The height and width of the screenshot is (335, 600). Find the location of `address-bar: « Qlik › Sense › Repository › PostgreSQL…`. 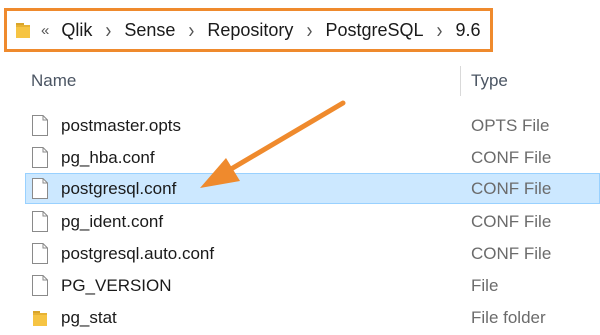

address-bar: « Qlik › Sense › Repository › PostgreSQL… is located at coordinates (248, 30).